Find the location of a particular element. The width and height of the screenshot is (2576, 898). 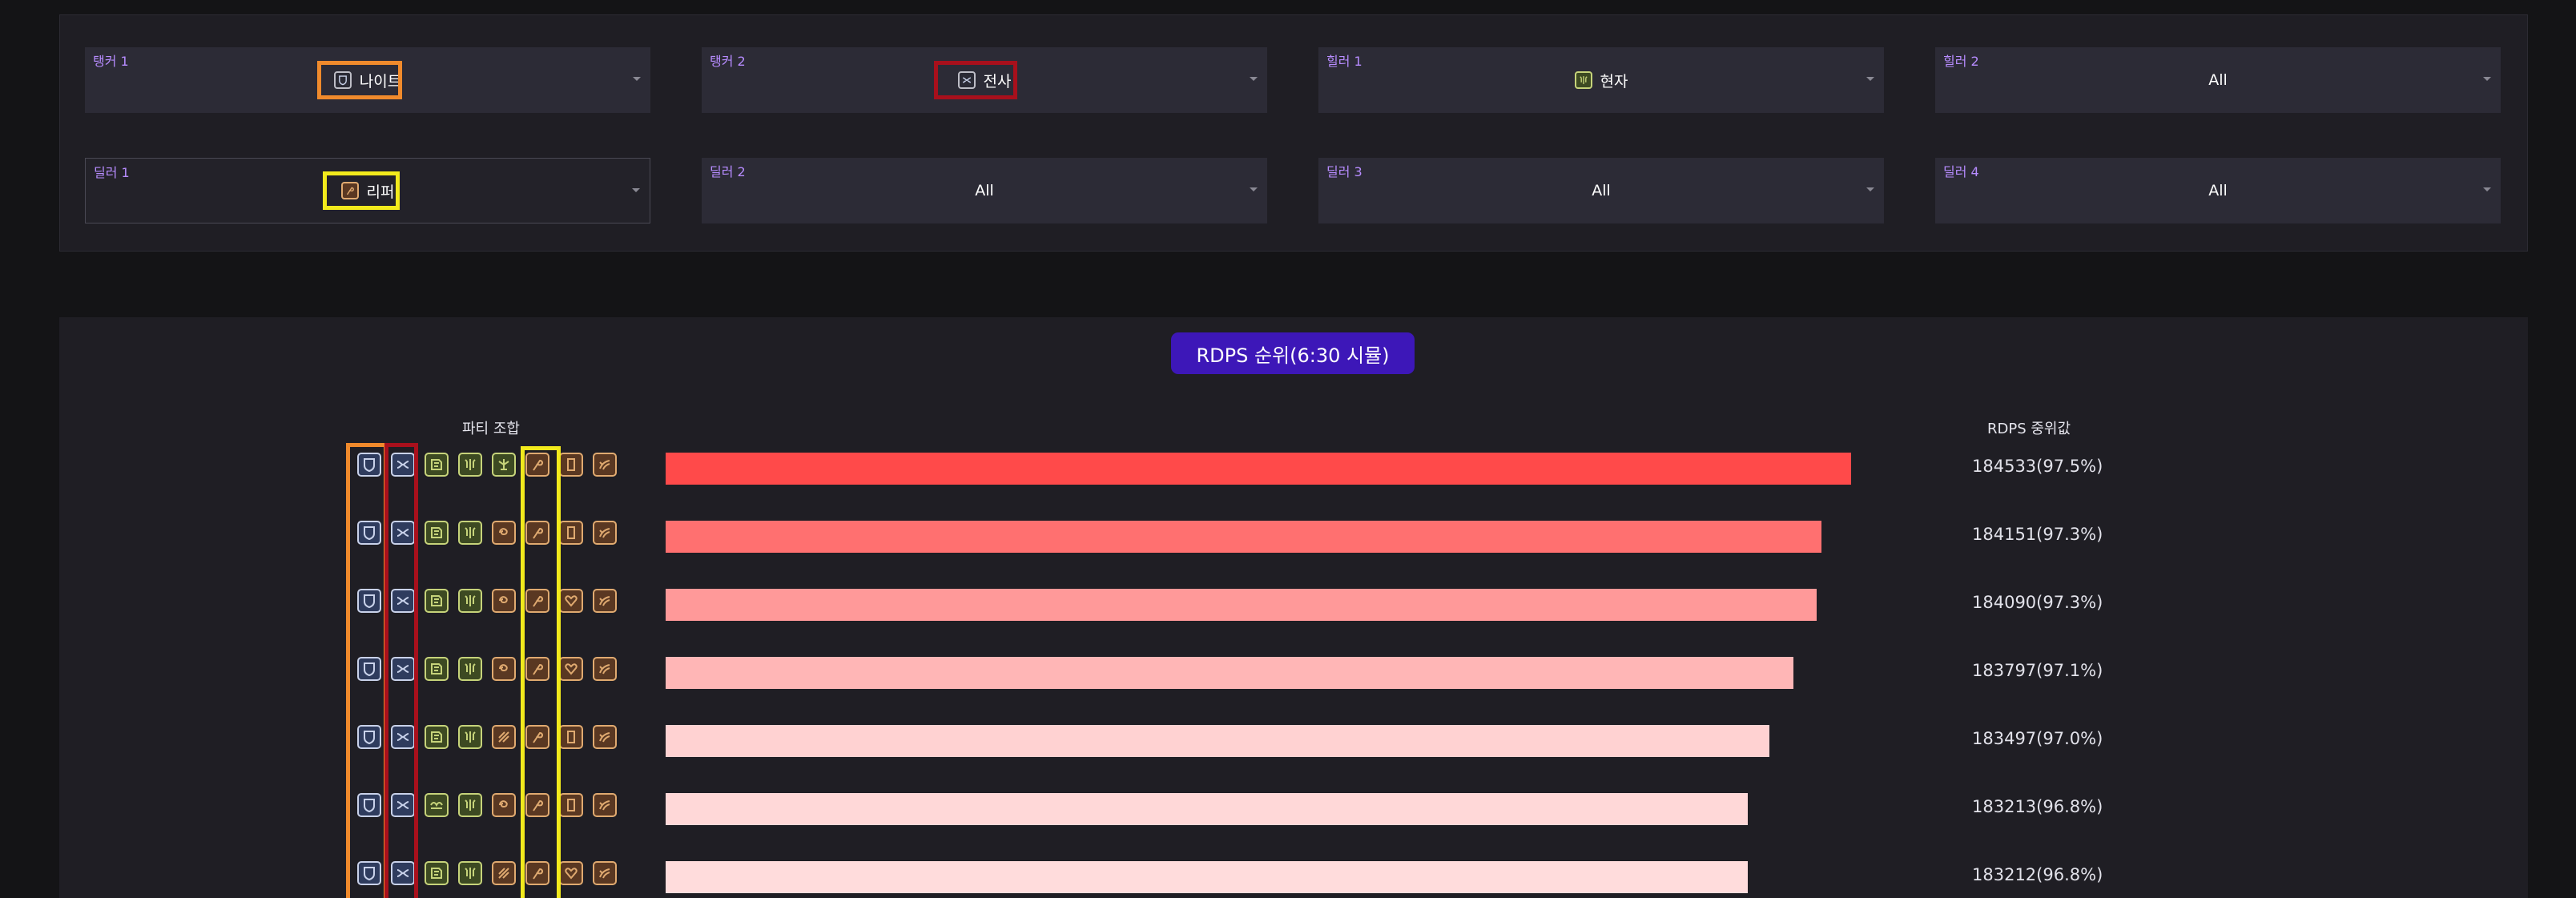

dropdown-dps-3: 딜러 3 All is located at coordinates (1601, 190).